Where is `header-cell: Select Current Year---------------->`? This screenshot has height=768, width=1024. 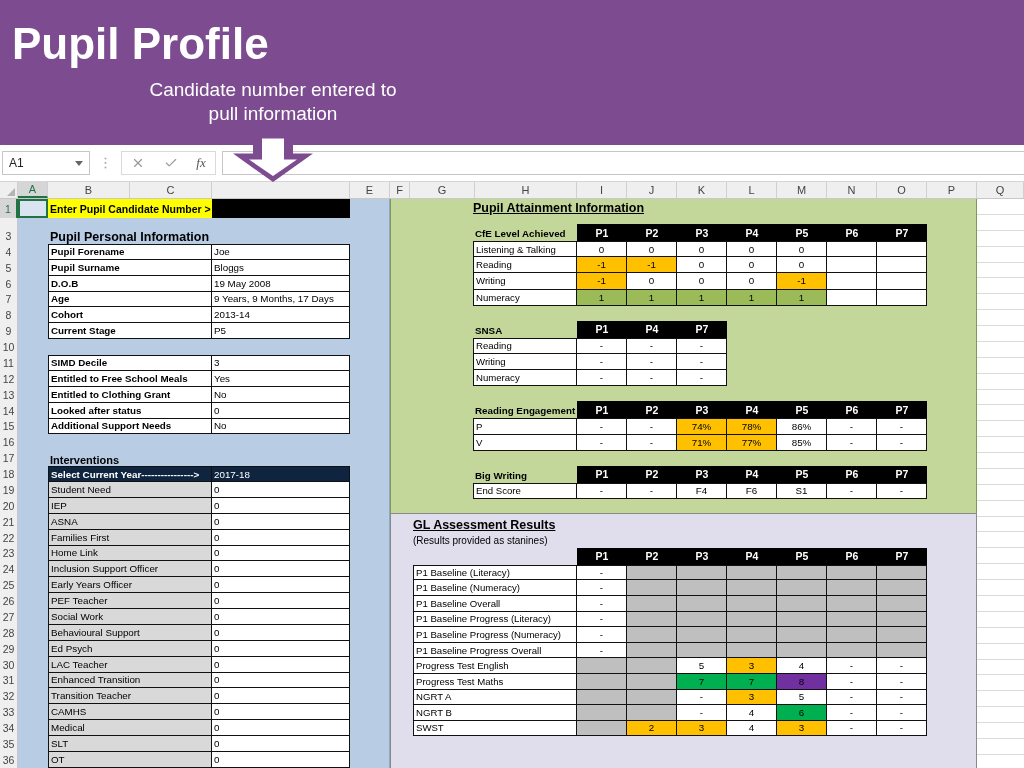
header-cell: Select Current Year----------------> is located at coordinates (130, 474).